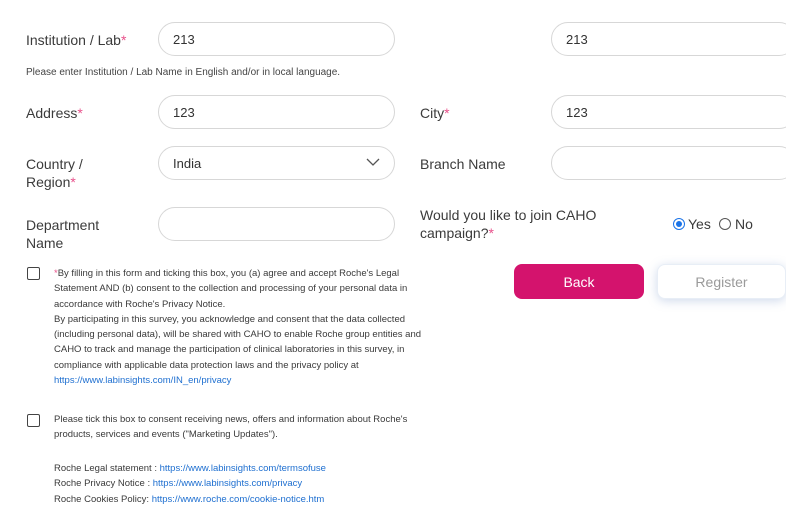  What do you see at coordinates (54, 164) in the screenshot?
I see `country-label-line1: Country /` at bounding box center [54, 164].